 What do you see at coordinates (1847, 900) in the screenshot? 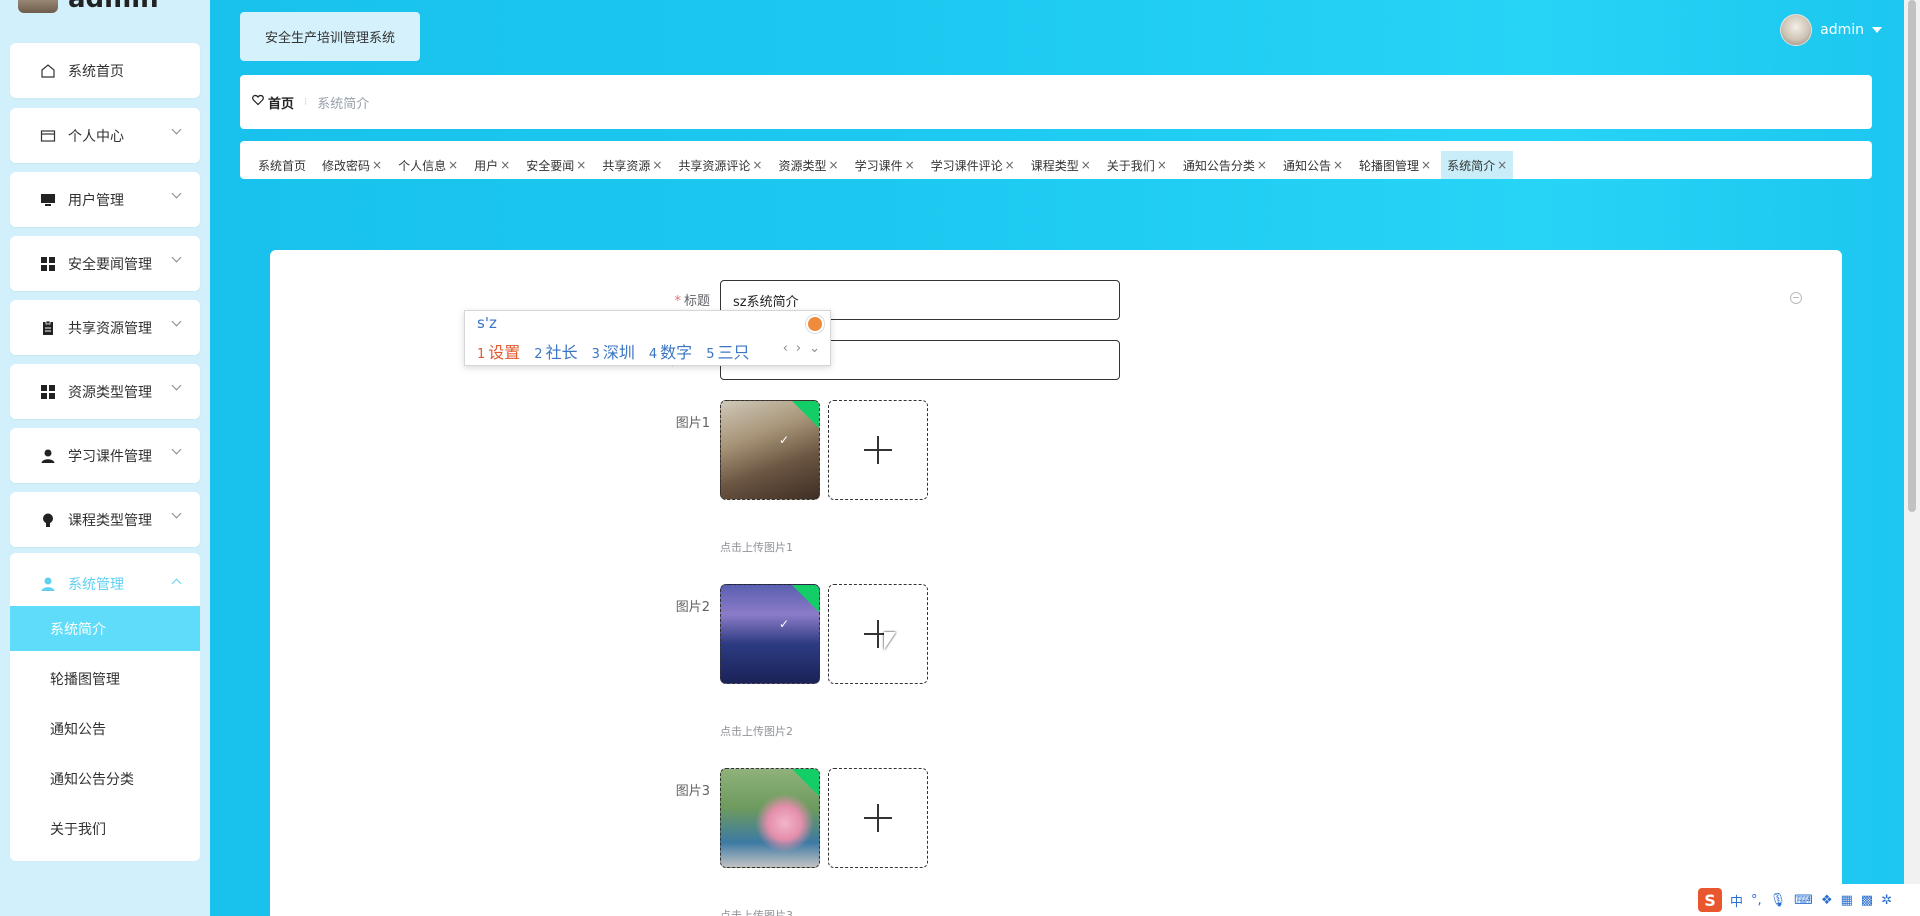
I see `toolbox-icon: ▦` at bounding box center [1847, 900].